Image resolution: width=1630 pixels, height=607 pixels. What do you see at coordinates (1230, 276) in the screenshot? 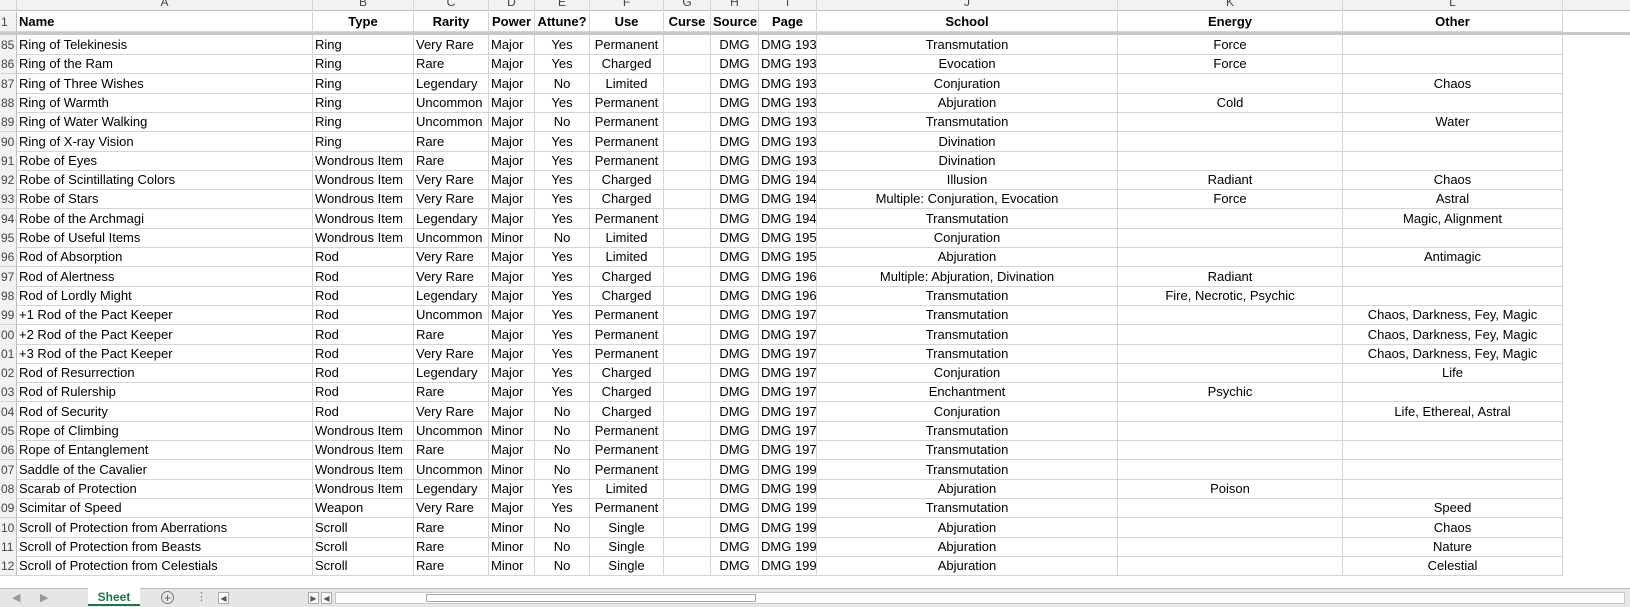
I see `table-cell: Radiant` at bounding box center [1230, 276].